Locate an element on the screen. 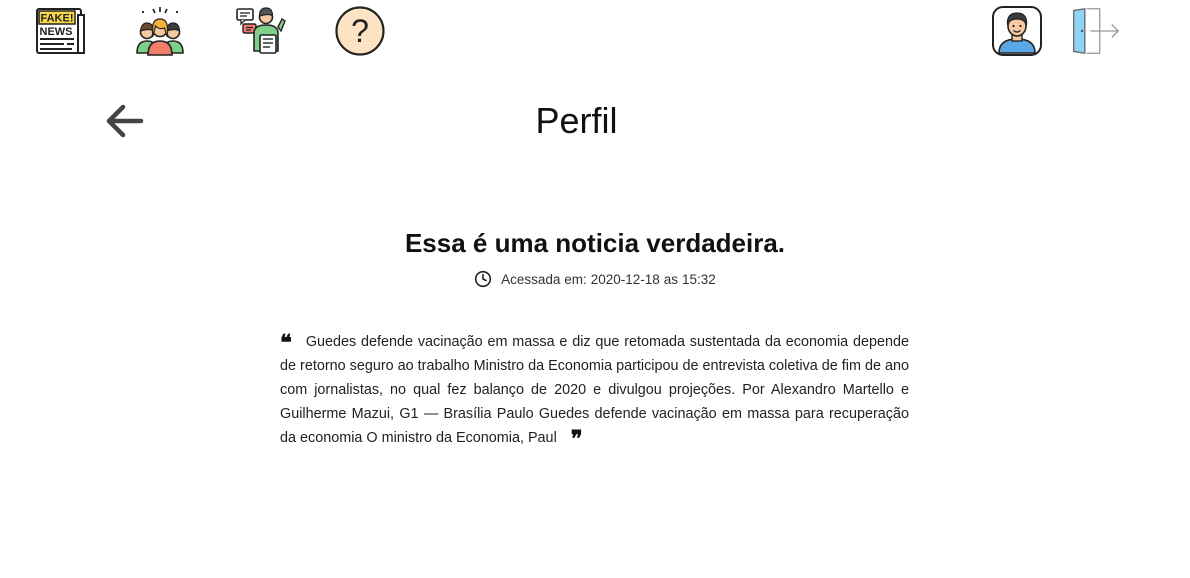 The height and width of the screenshot is (578, 1190). open-quote-icon: ❝ is located at coordinates (286, 343).